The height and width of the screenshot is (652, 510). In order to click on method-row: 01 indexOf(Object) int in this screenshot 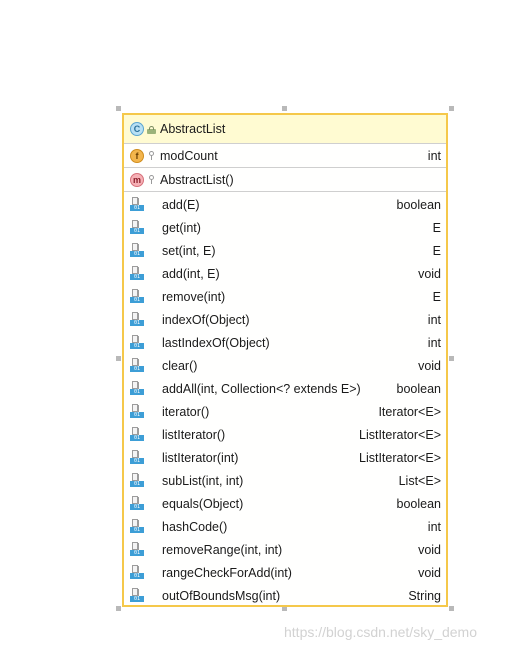, I will do `click(285, 319)`.